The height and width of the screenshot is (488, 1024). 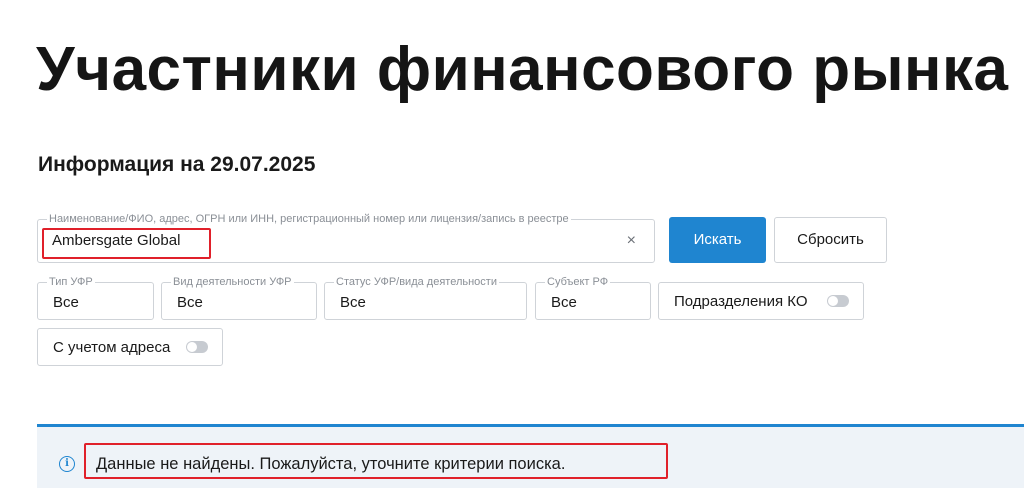 What do you see at coordinates (66, 302) in the screenshot?
I see `filter-ufr-type-value: Все` at bounding box center [66, 302].